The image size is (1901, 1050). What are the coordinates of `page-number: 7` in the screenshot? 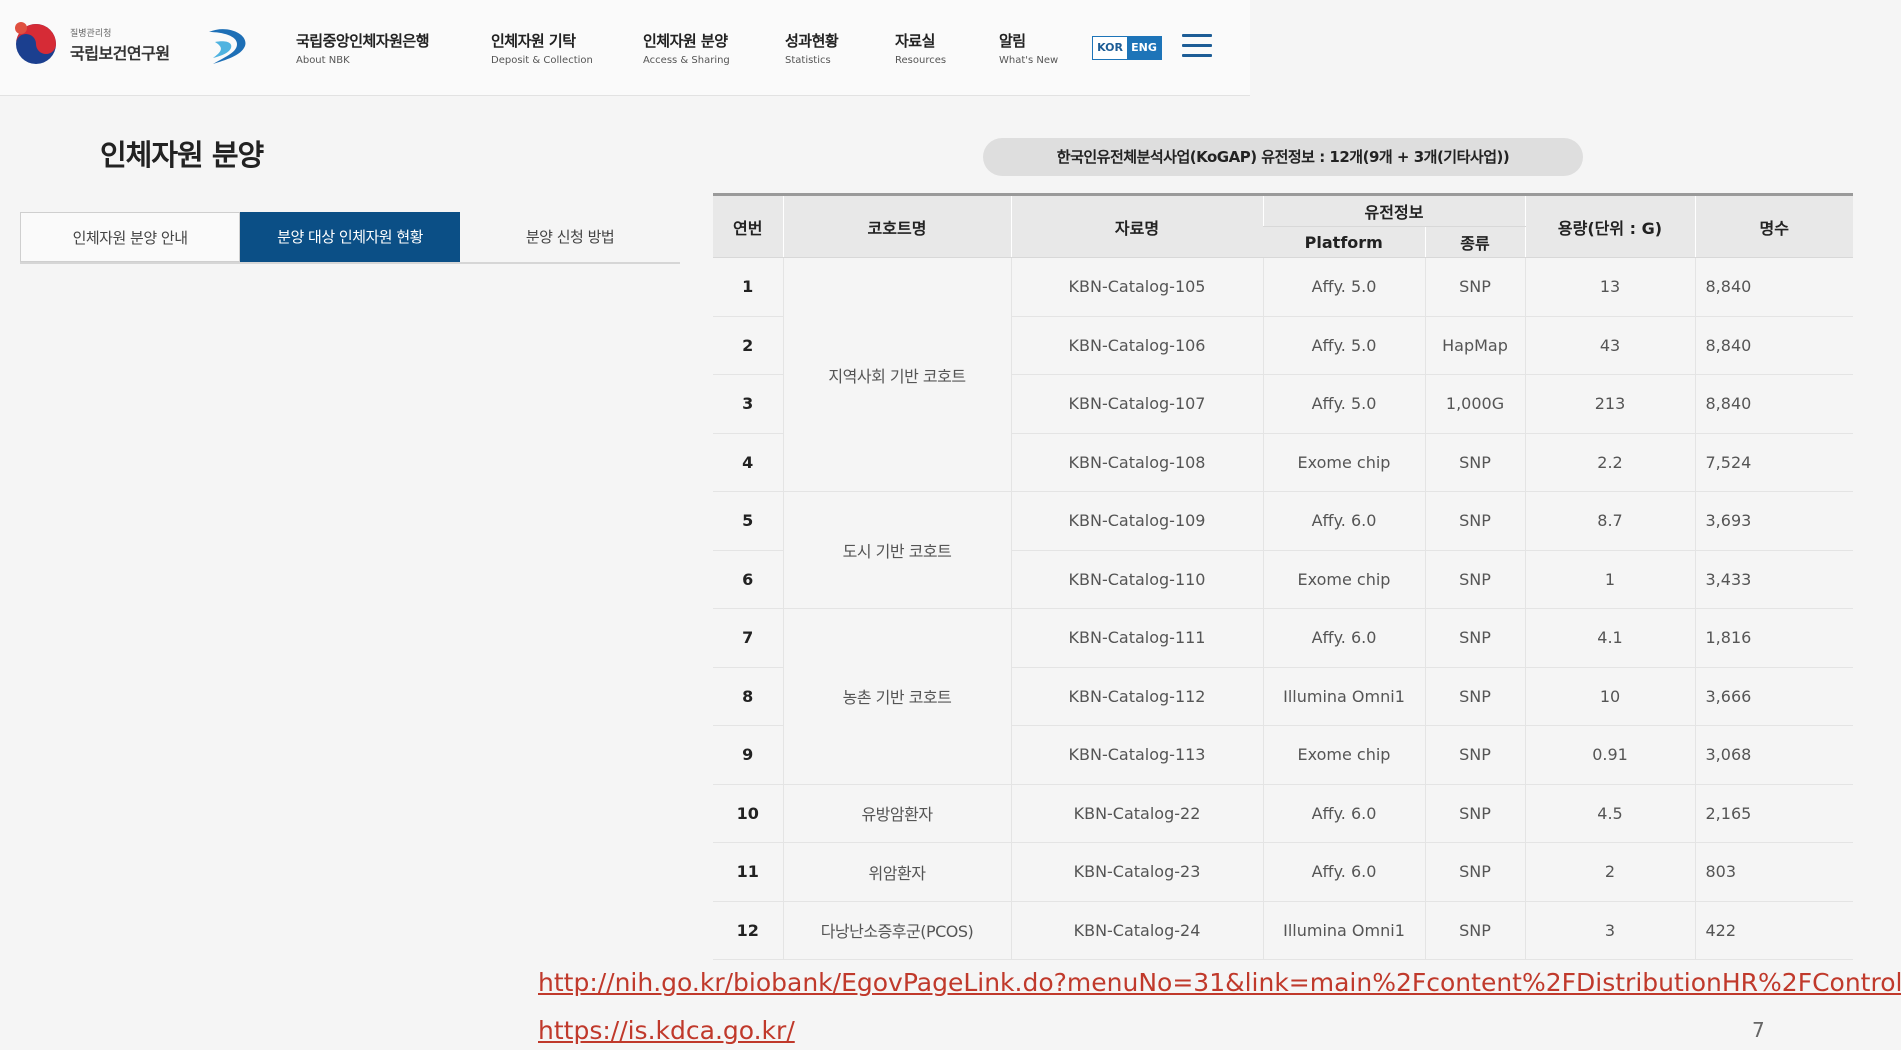 It's located at (1758, 1030).